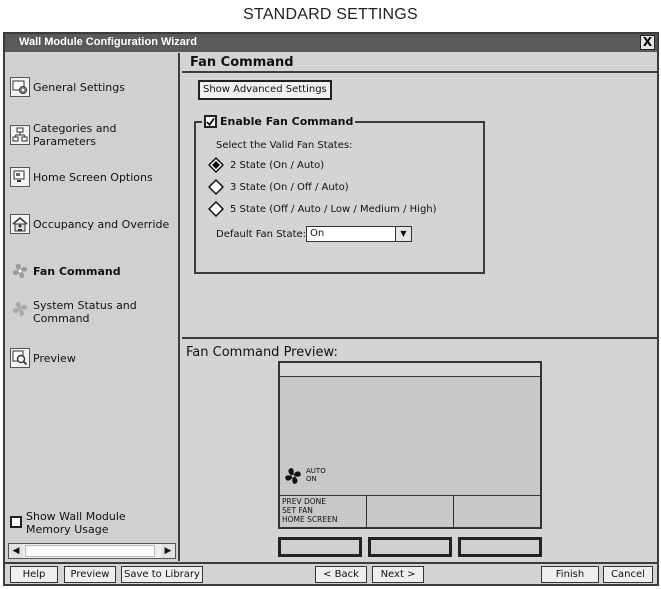 The width and height of the screenshot is (661, 589). Describe the element at coordinates (410, 445) in the screenshot. I see `wall-module-display: AUTO ON PREV DONE SET FAN HOME SCREEN` at that location.